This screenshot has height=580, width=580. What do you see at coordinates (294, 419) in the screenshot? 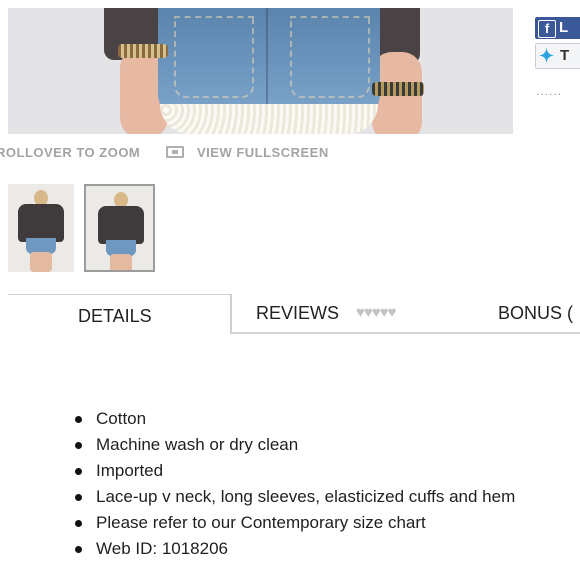
I see `list-item: Cotton` at bounding box center [294, 419].